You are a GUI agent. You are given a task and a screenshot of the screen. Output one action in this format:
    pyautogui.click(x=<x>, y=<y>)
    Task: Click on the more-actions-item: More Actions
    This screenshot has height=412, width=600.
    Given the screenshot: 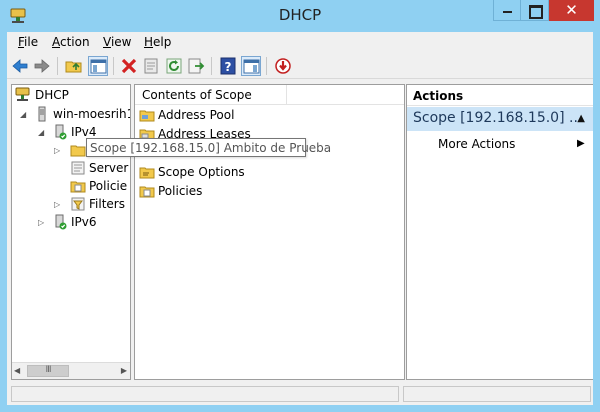 What is the action you would take?
    pyautogui.click(x=476, y=144)
    